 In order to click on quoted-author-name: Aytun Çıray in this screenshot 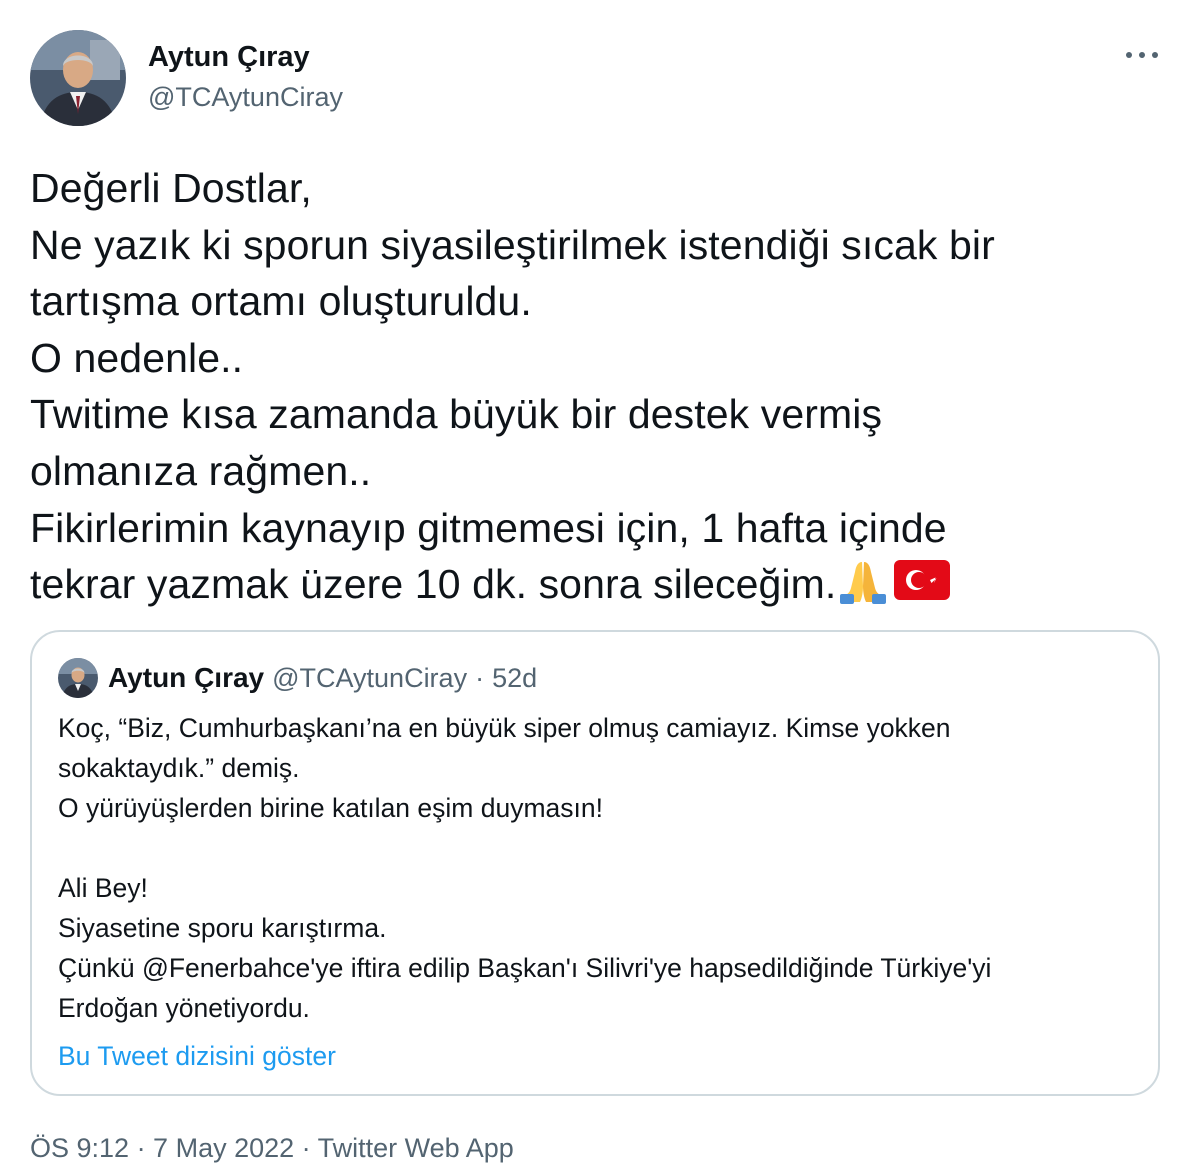, I will do `click(186, 677)`.